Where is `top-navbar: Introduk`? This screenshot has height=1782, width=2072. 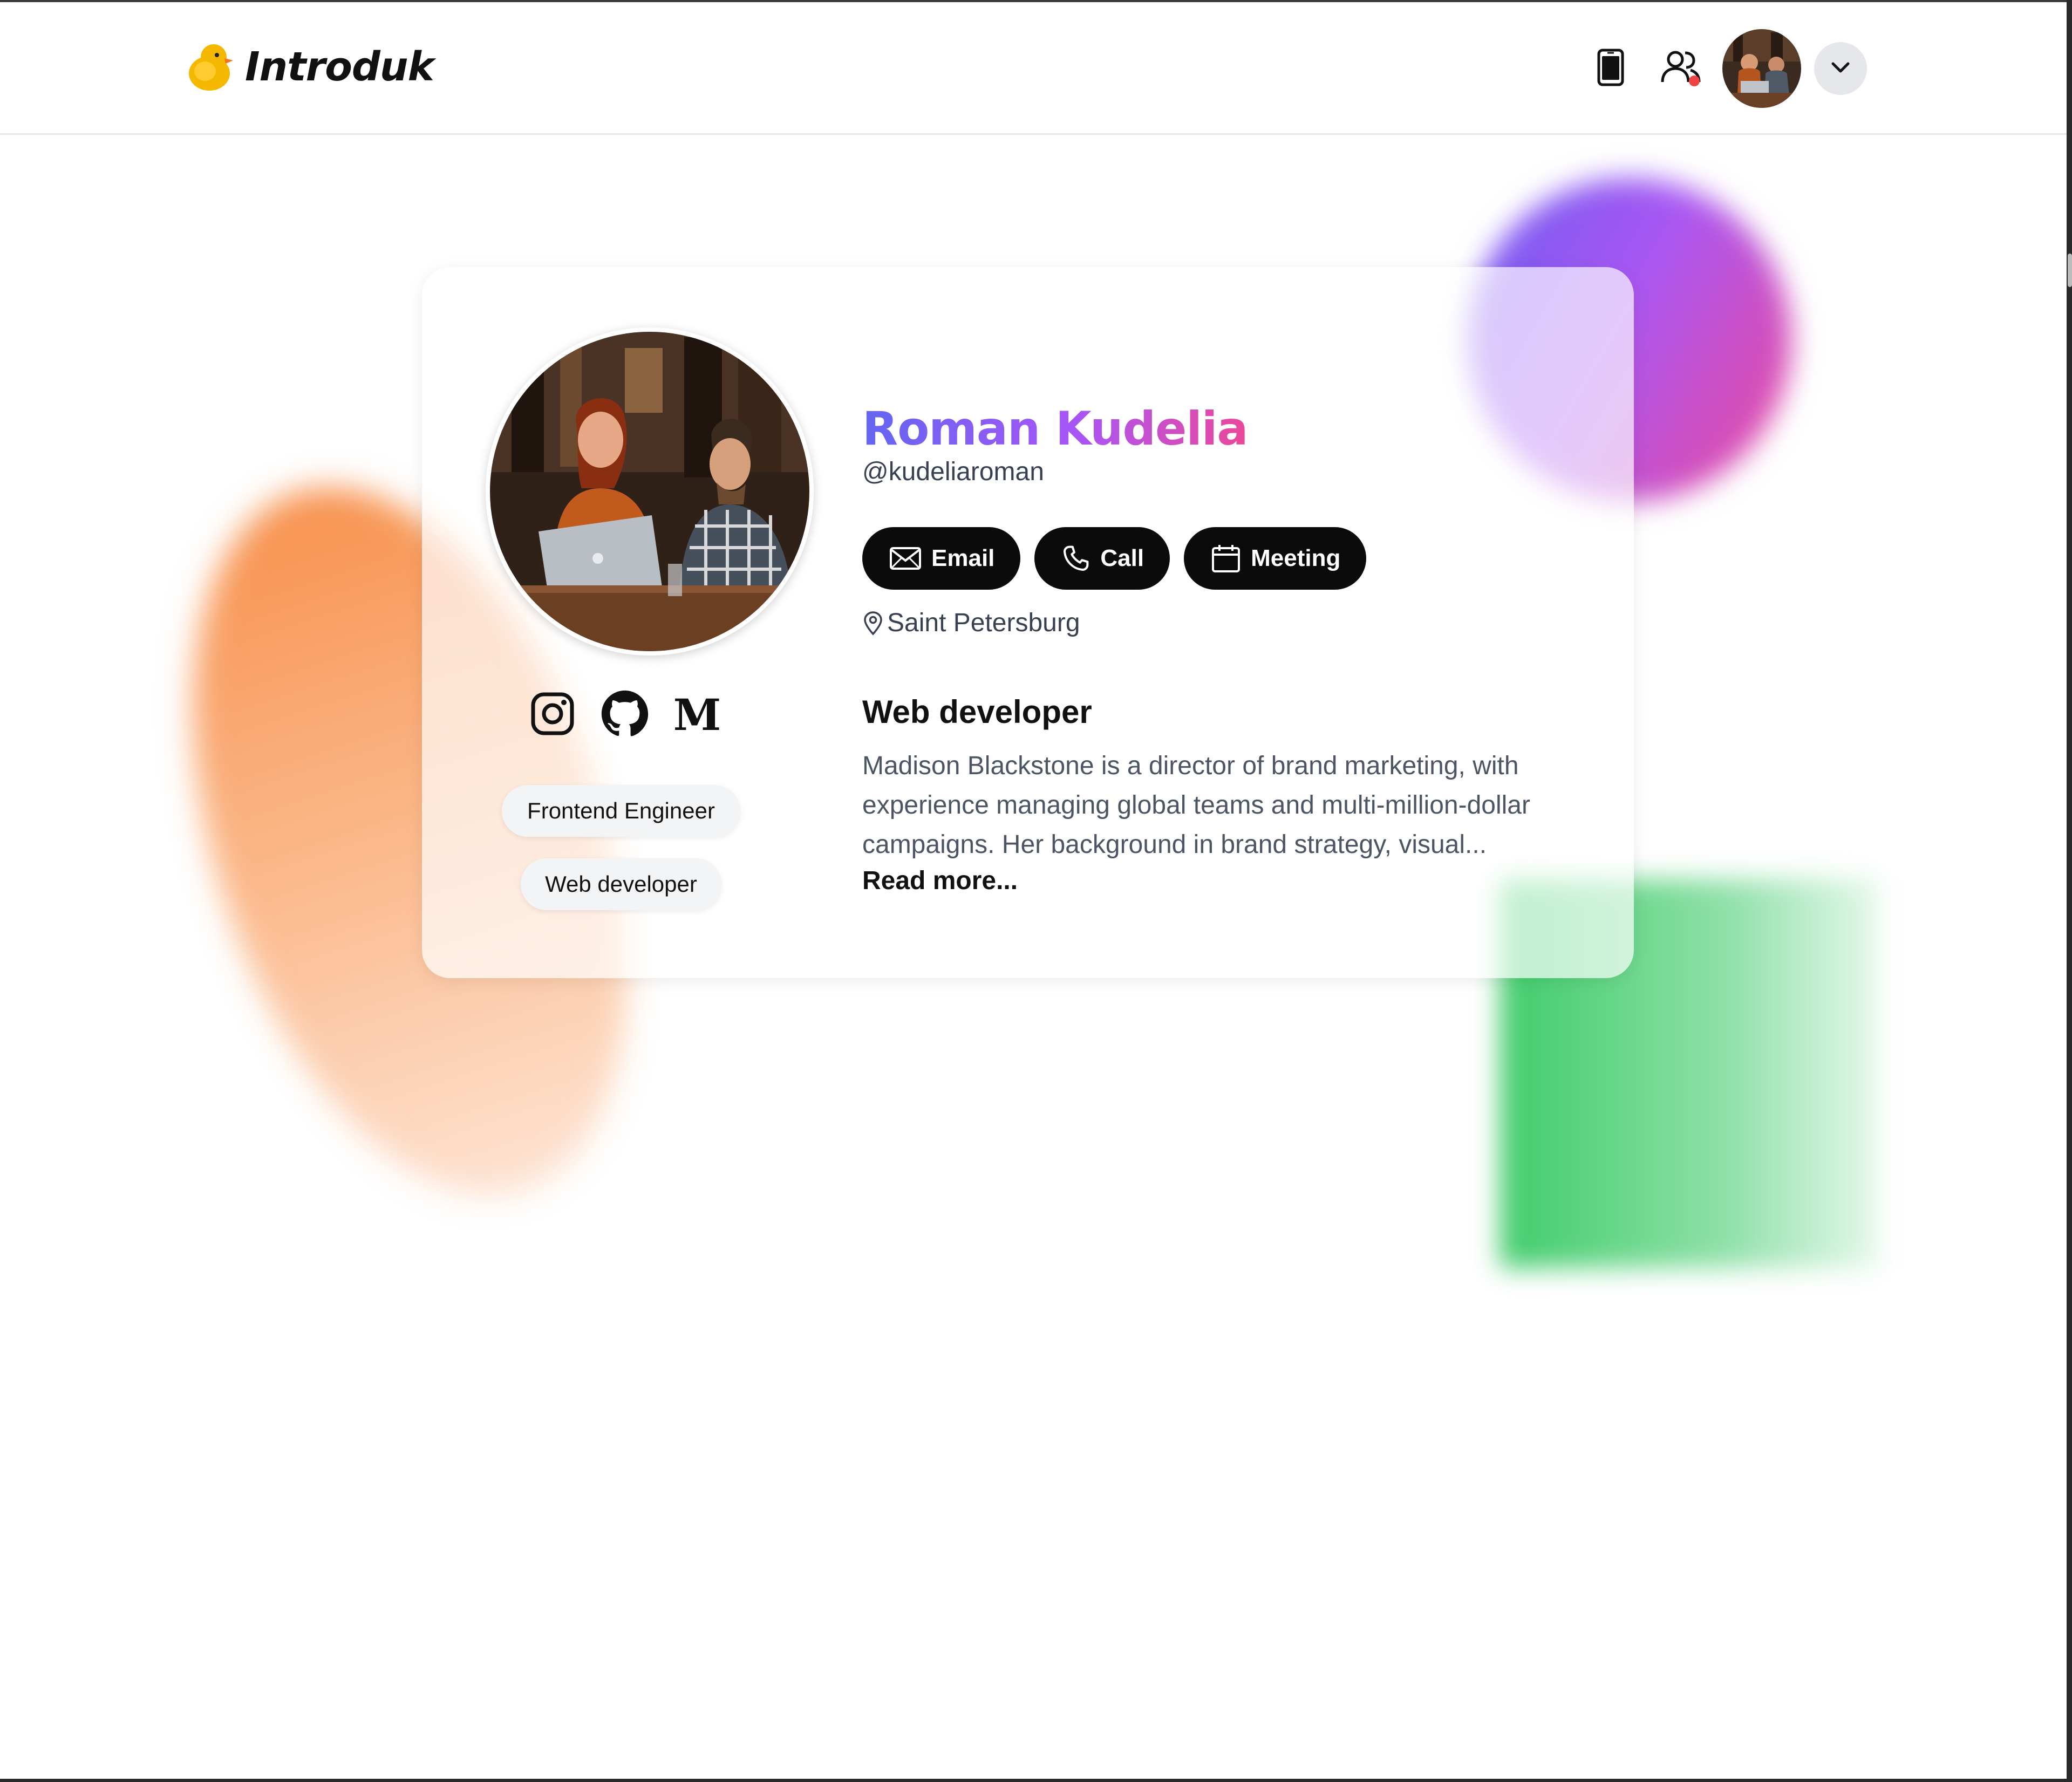 top-navbar: Introduk is located at coordinates (1033, 68).